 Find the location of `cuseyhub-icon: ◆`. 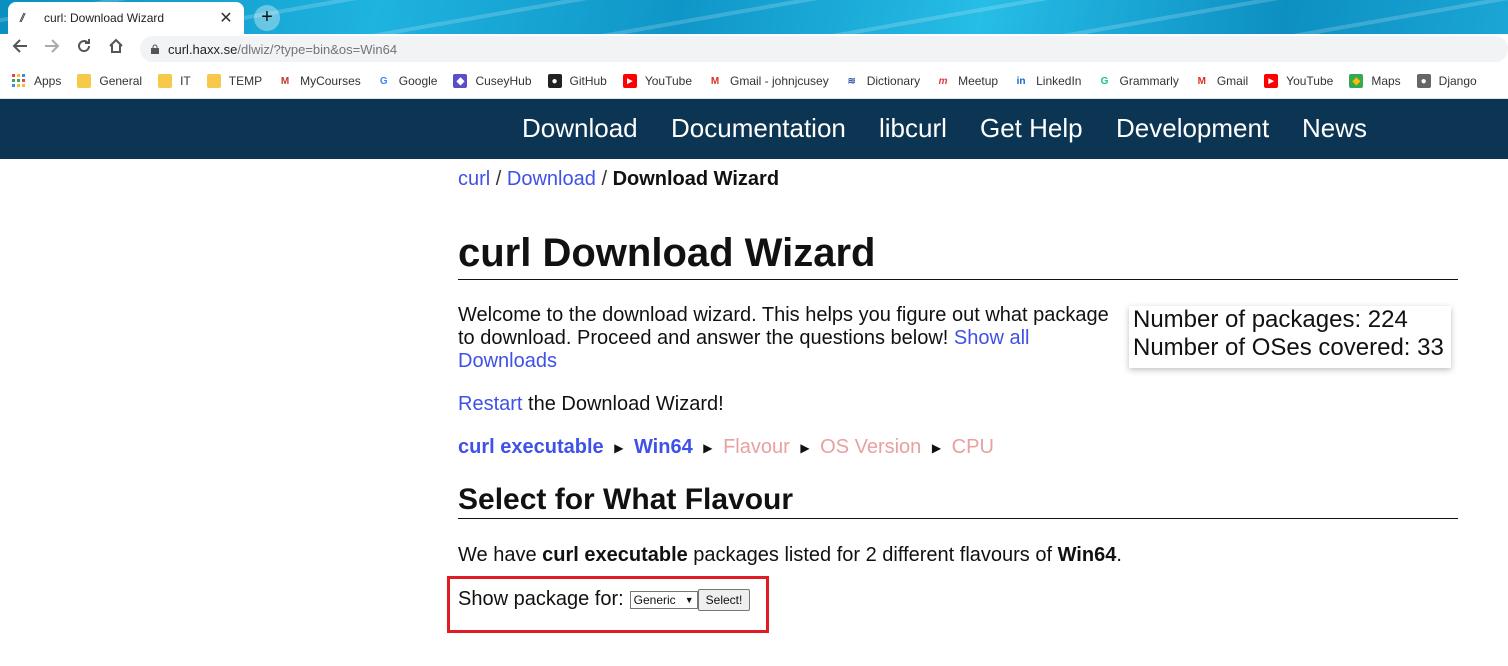

cuseyhub-icon: ◆ is located at coordinates (460, 81).